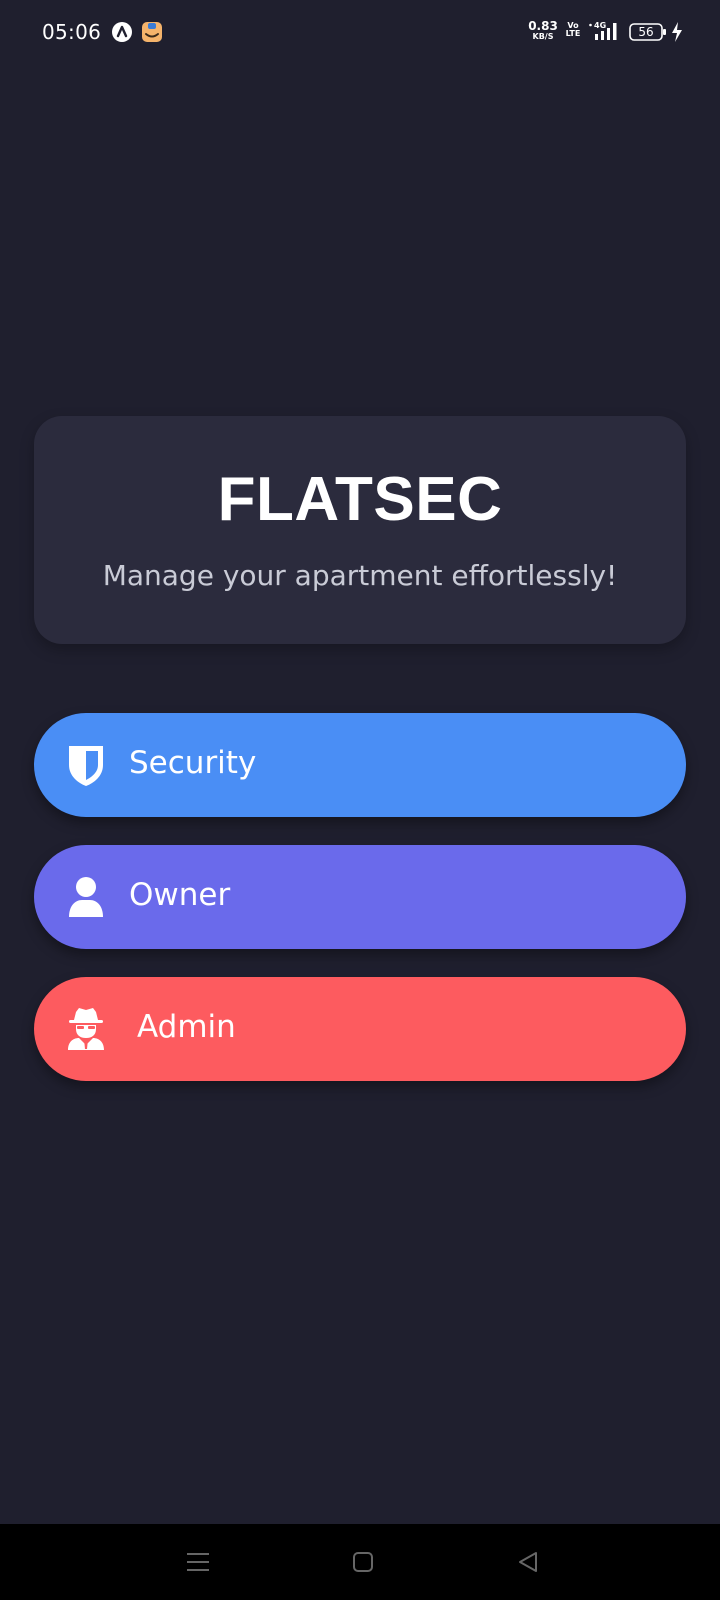 This screenshot has width=720, height=1600. I want to click on owner-label: Owner, so click(180, 895).